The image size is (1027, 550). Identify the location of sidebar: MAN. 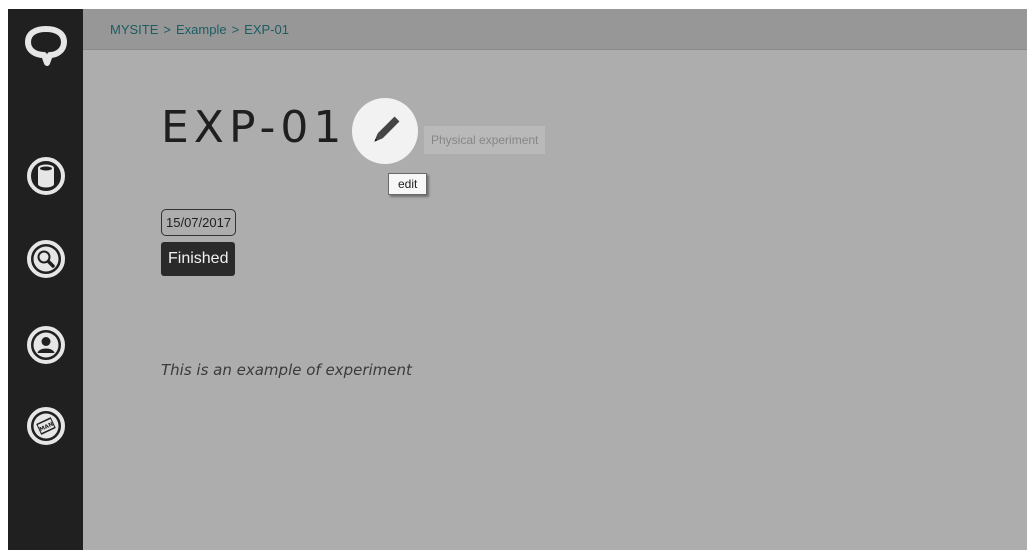
(45, 279).